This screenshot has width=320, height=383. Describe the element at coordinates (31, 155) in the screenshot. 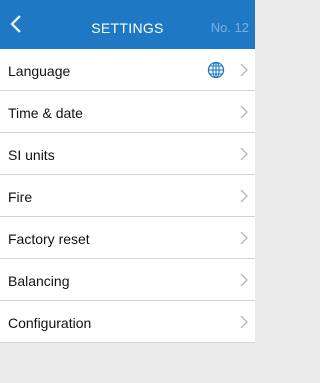

I see `menu-item-label: SI units` at that location.